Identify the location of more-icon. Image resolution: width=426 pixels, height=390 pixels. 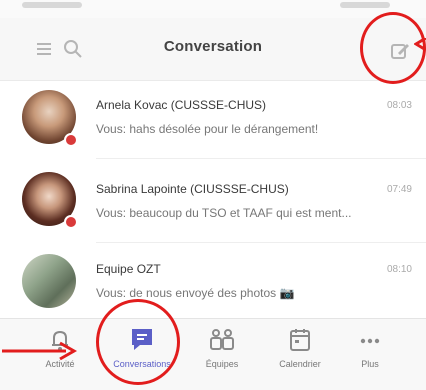
(370, 340).